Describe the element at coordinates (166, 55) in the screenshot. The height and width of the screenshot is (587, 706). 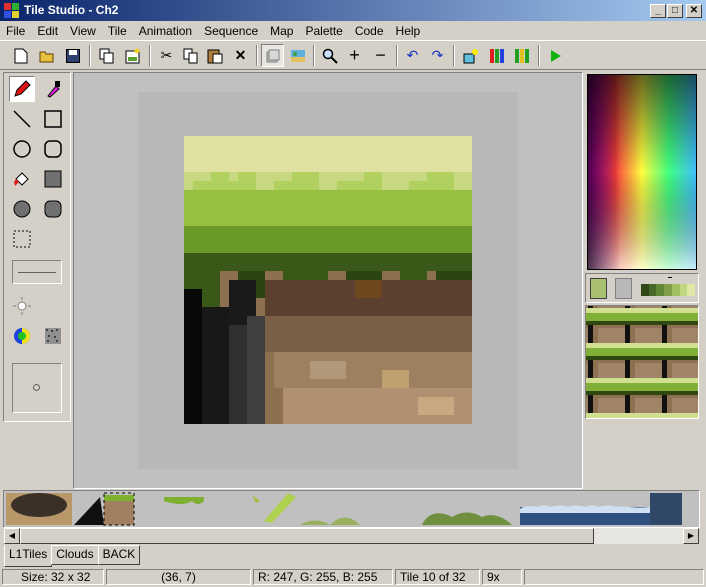
I see `cut-icon: ✂` at that location.